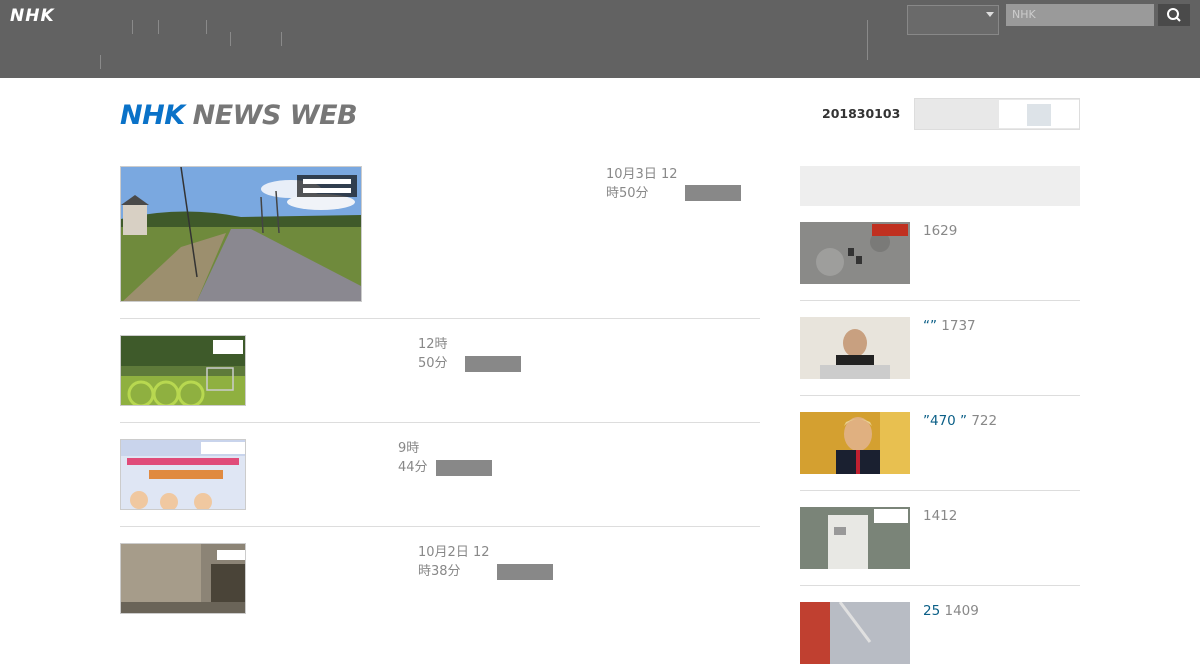 The width and height of the screenshot is (1200, 664). Describe the element at coordinates (947, 421) in the screenshot. I see `ranking-item-title: ”470 ”` at that location.